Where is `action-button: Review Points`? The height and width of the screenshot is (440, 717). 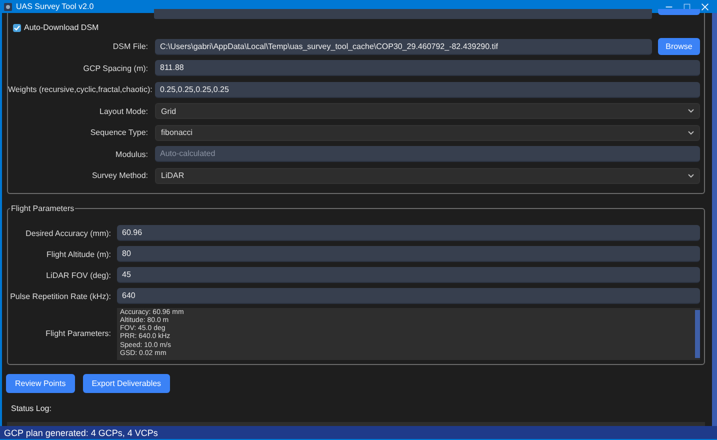 action-button: Review Points is located at coordinates (40, 383).